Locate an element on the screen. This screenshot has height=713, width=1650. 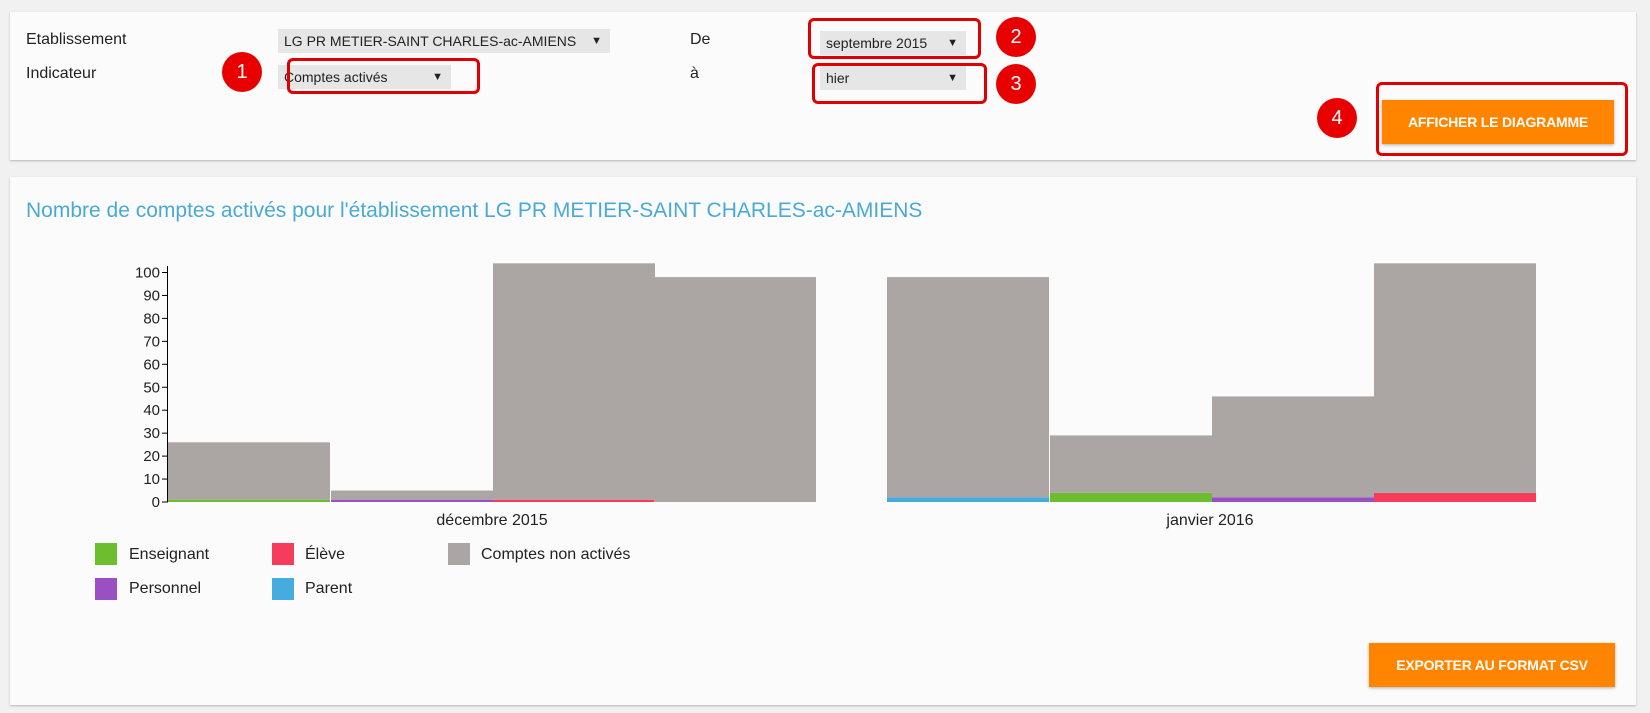
y-tick-label: 90 is located at coordinates (151, 295).